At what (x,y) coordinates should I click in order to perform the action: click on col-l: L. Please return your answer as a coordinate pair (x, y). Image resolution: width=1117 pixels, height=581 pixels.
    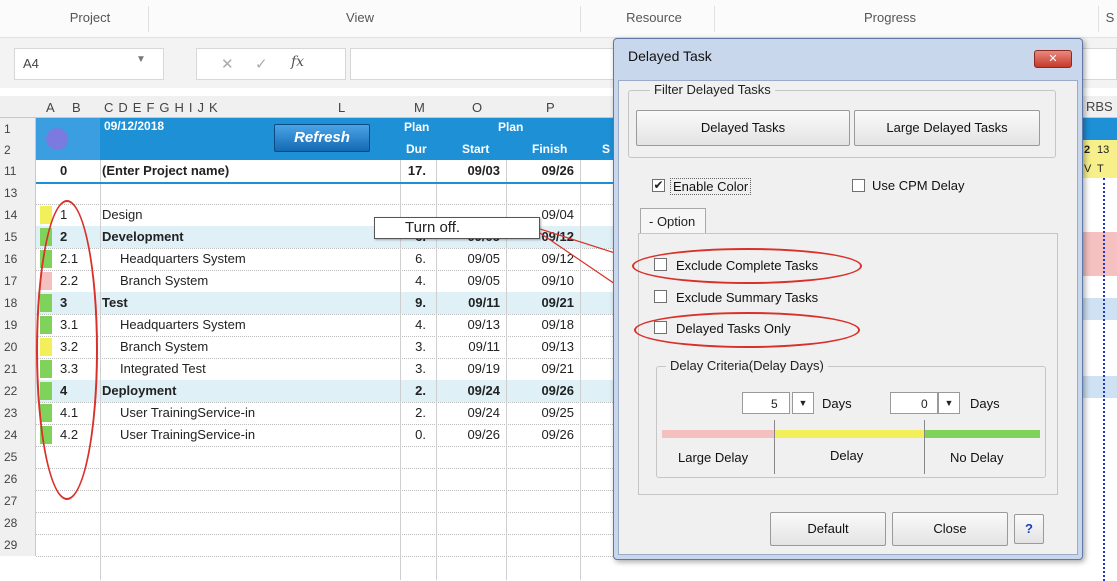
    Looking at the image, I should click on (341, 107).